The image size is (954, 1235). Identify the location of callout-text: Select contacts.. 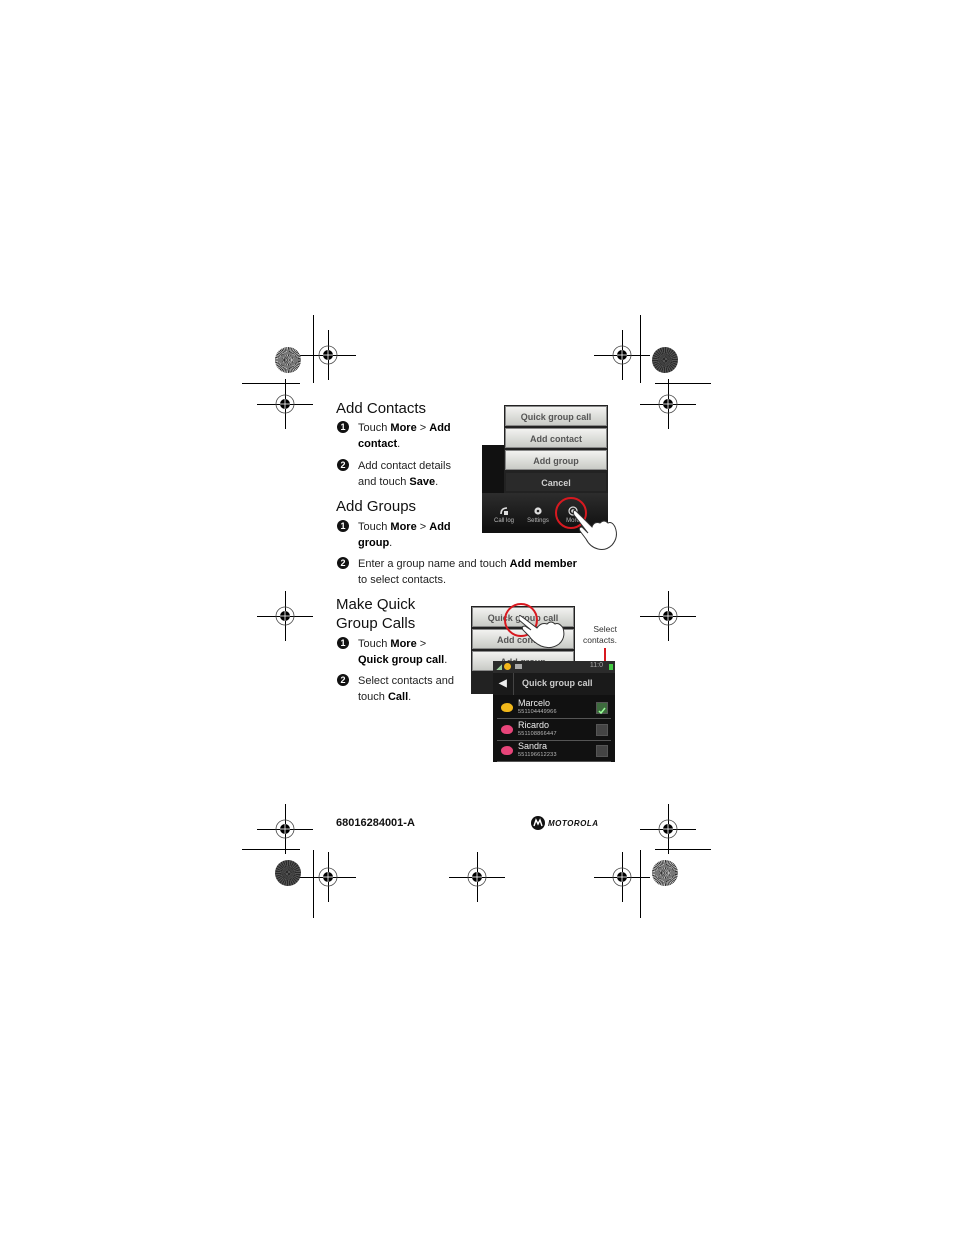
(599, 634).